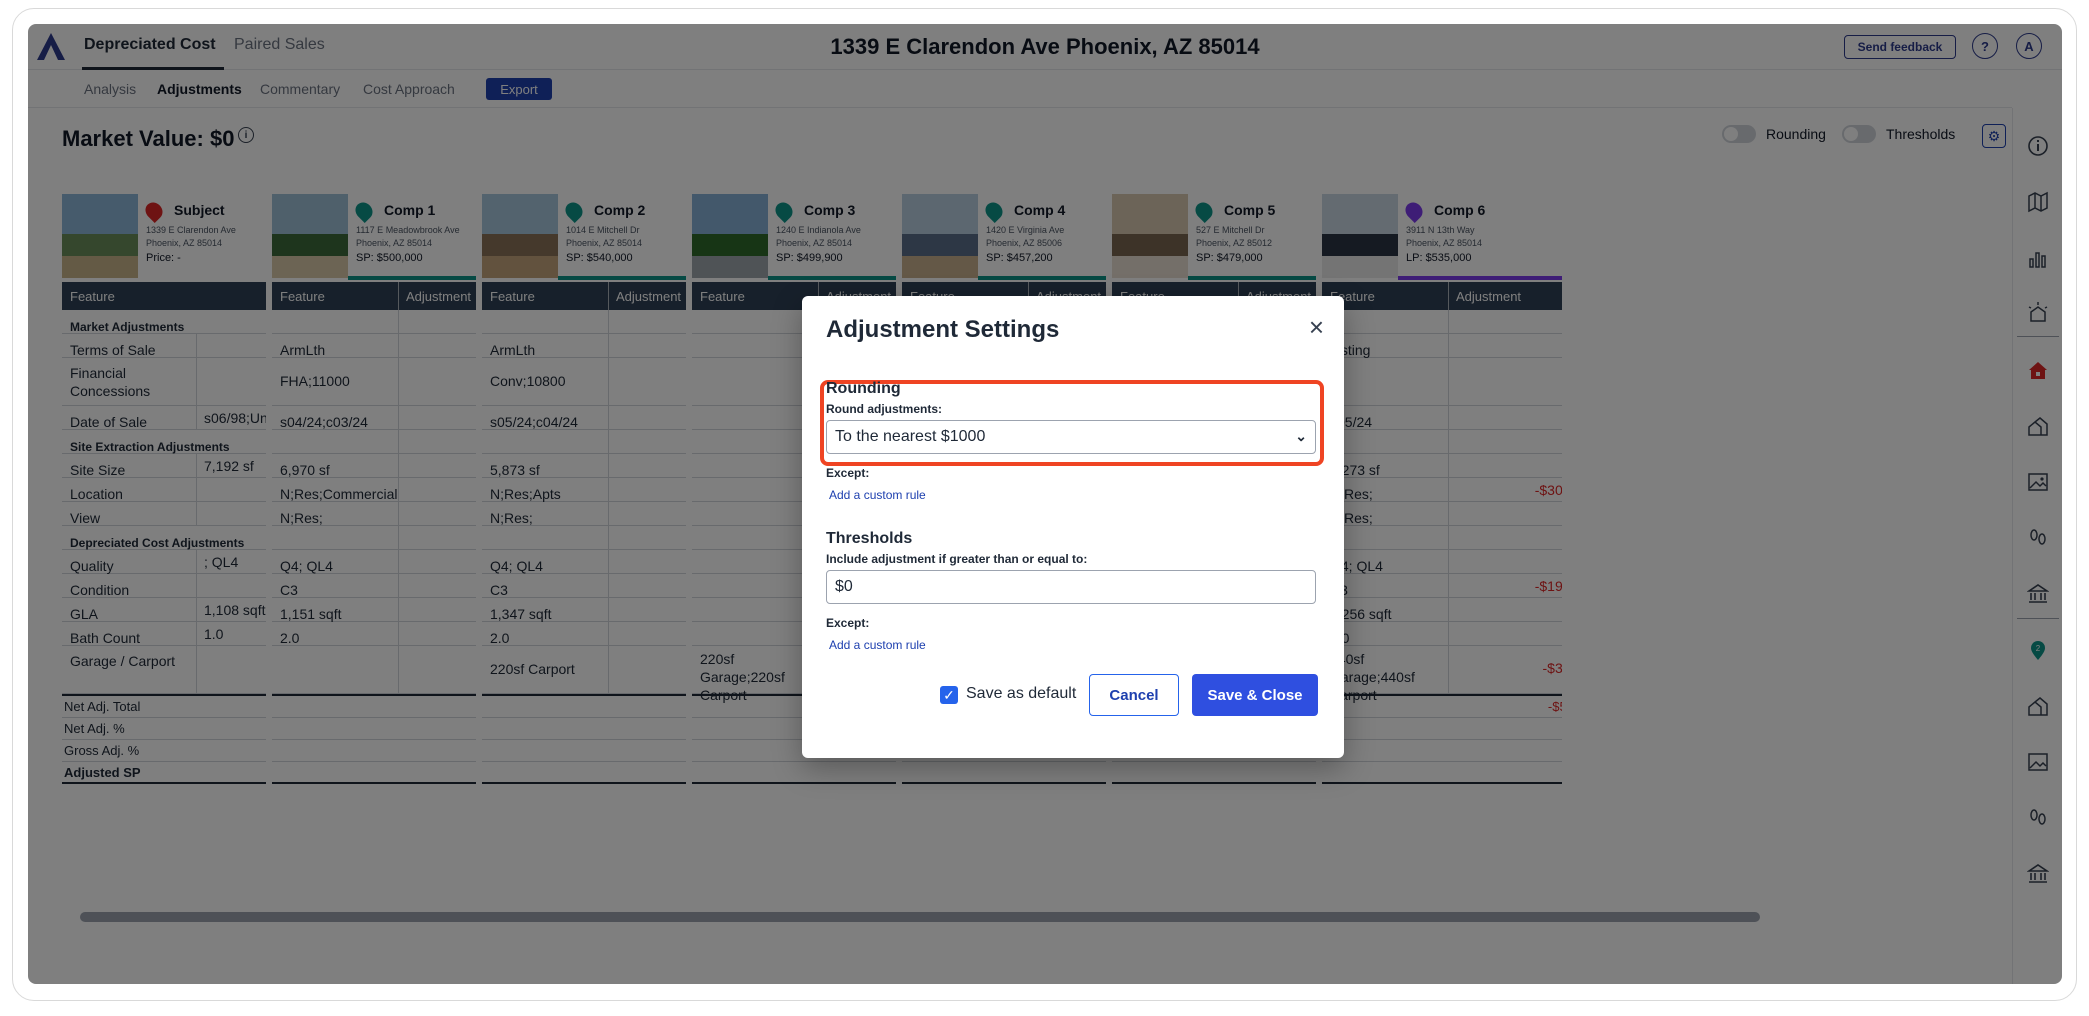 This screenshot has width=2089, height=1016. I want to click on check-icon: ✓, so click(949, 694).